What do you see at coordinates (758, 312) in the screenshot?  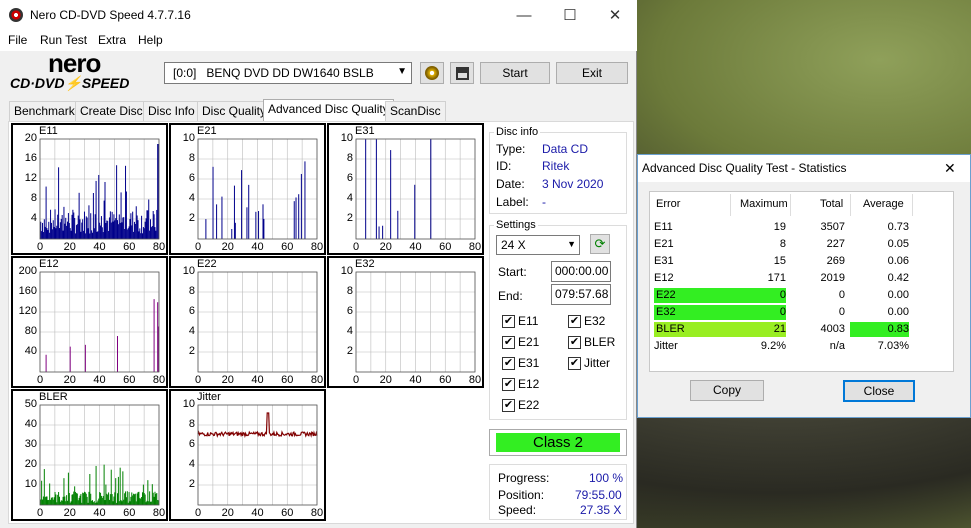 I see `stat-maximum: 0` at bounding box center [758, 312].